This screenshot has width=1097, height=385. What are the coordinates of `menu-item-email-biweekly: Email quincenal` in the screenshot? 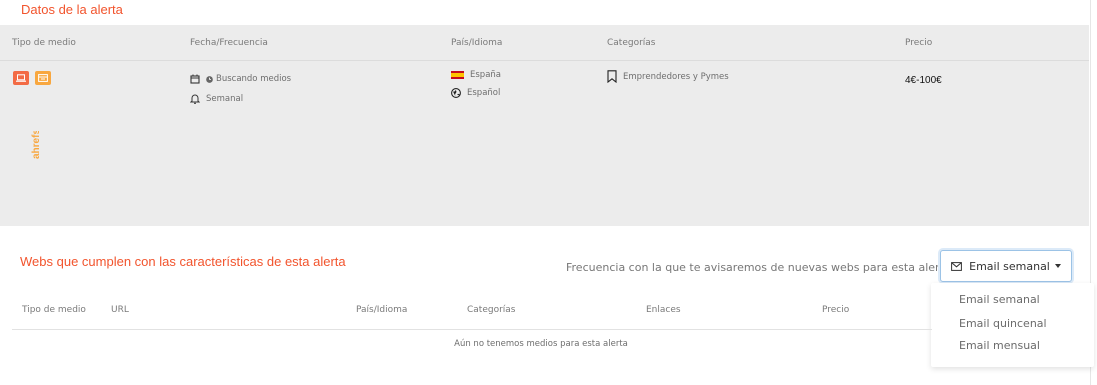 It's located at (1003, 323).